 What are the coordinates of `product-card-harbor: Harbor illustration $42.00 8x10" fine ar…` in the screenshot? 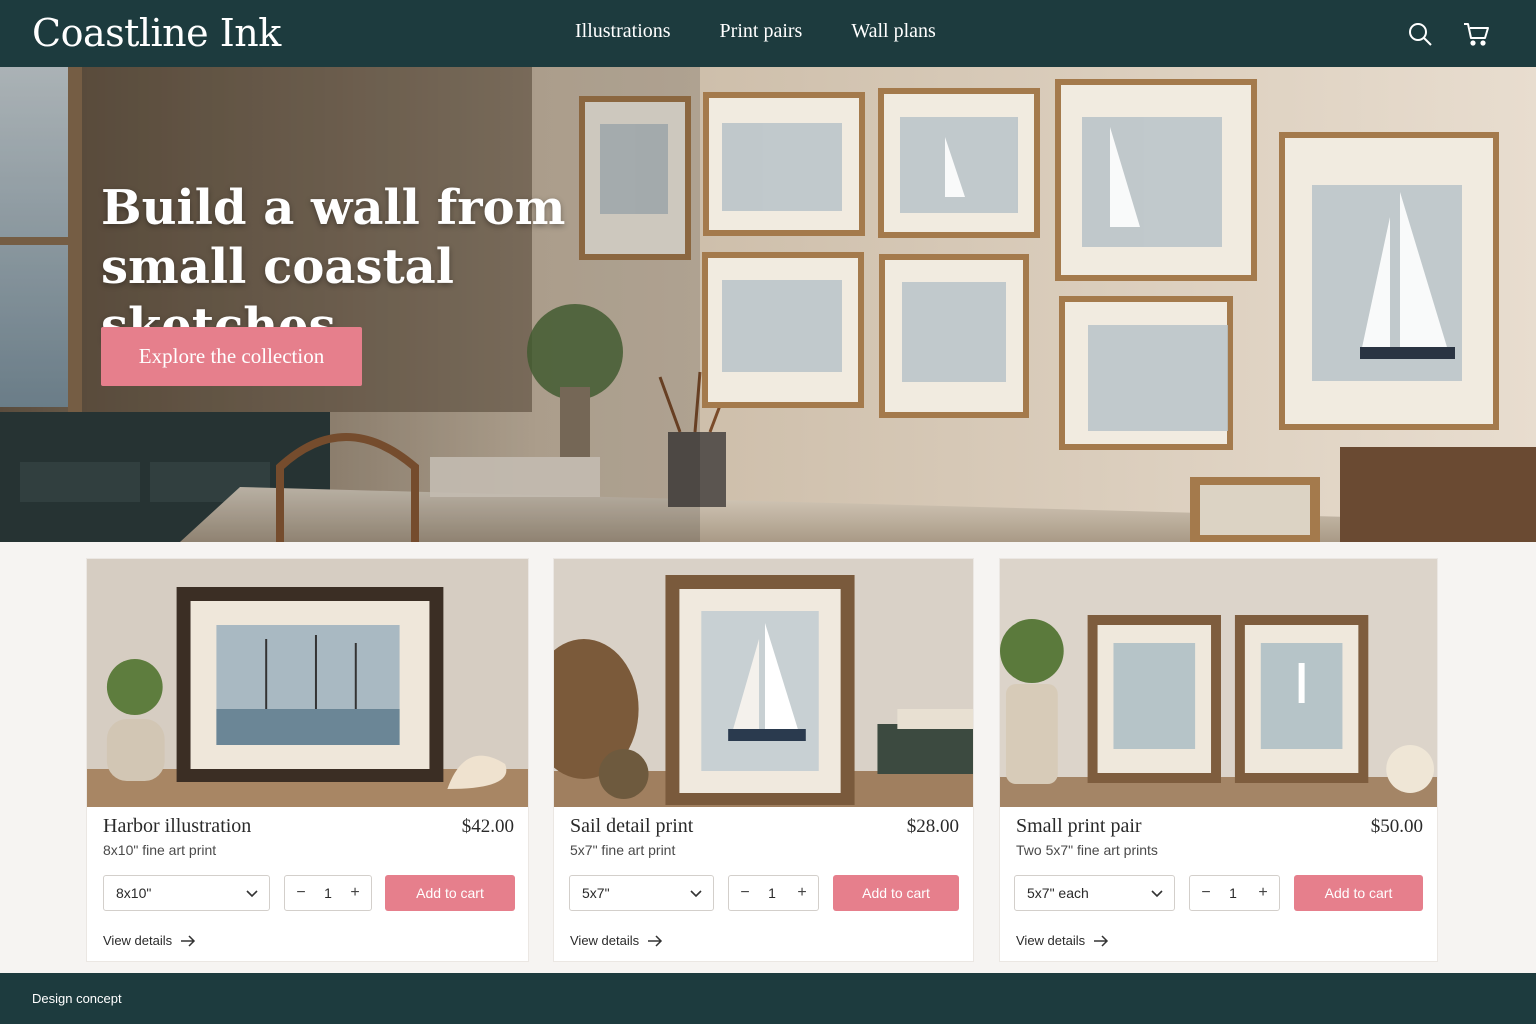 It's located at (307, 760).